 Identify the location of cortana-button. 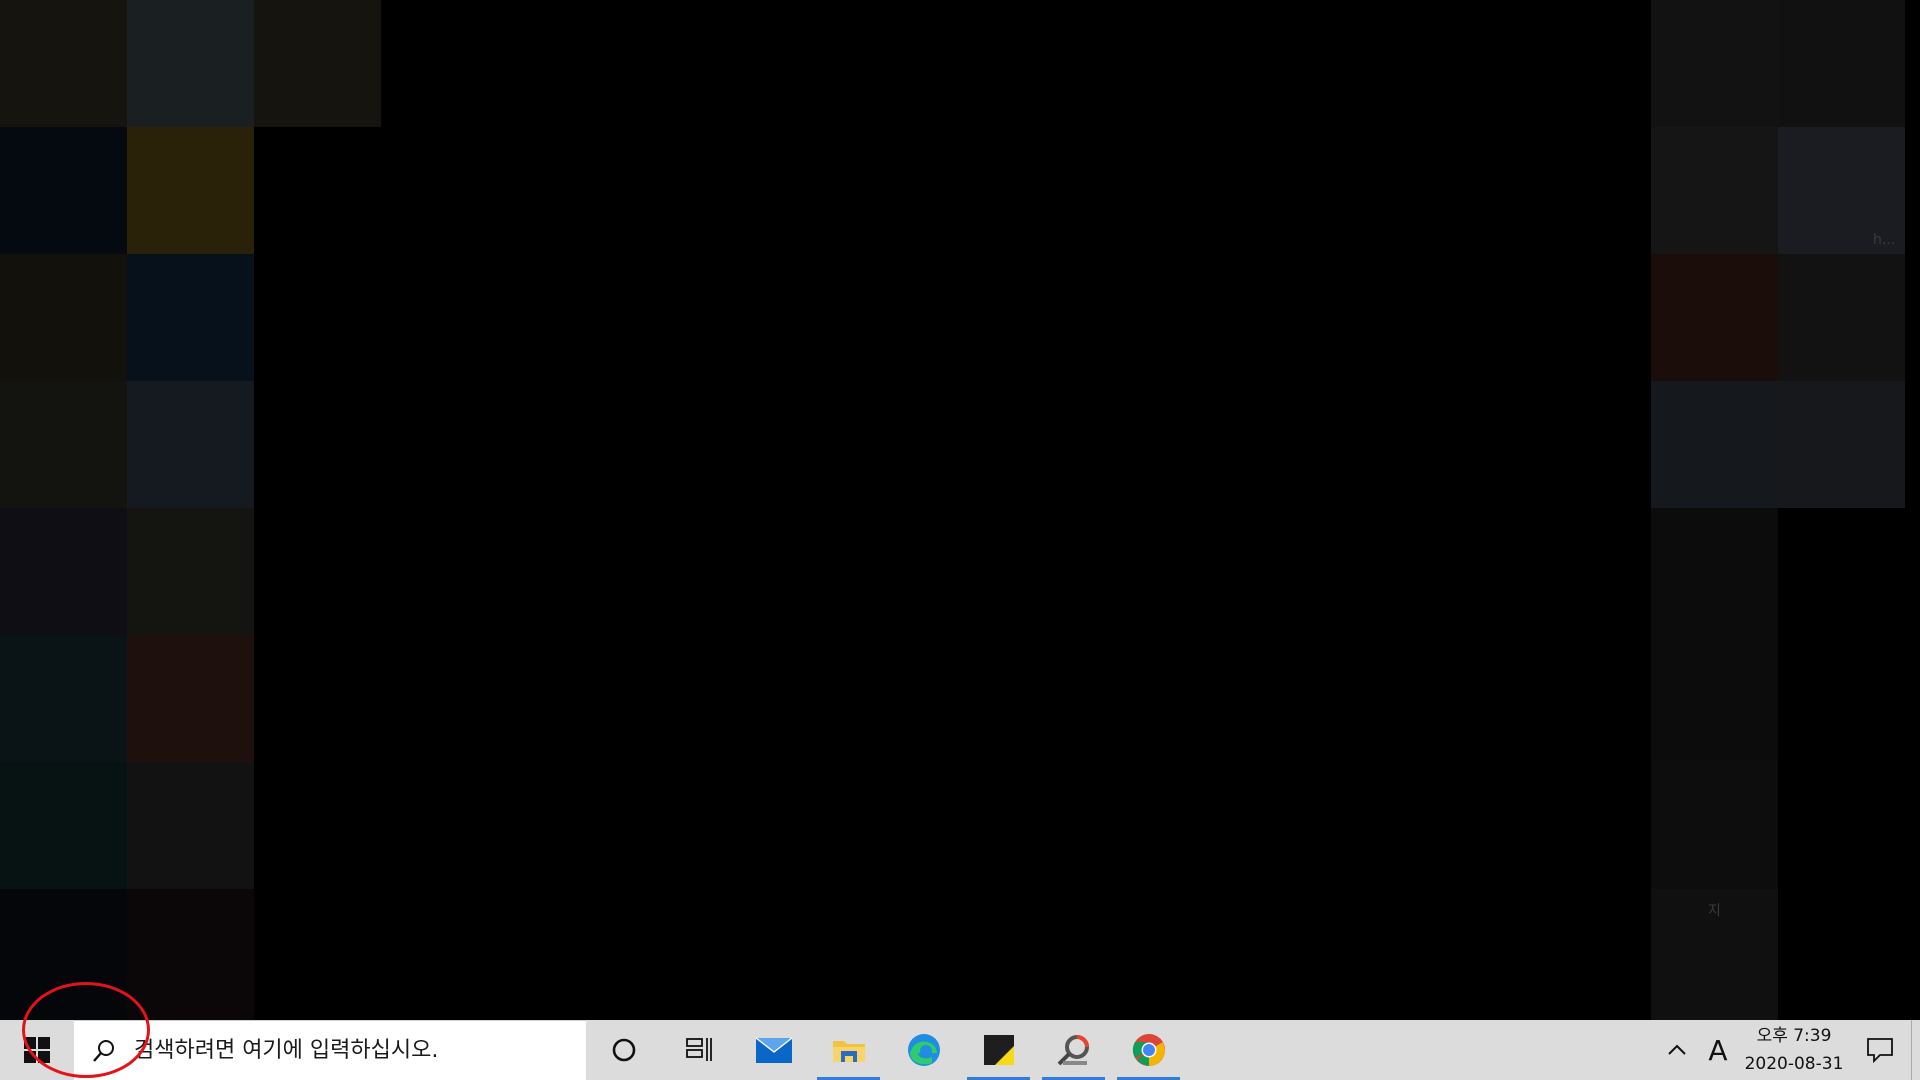
(623, 1050).